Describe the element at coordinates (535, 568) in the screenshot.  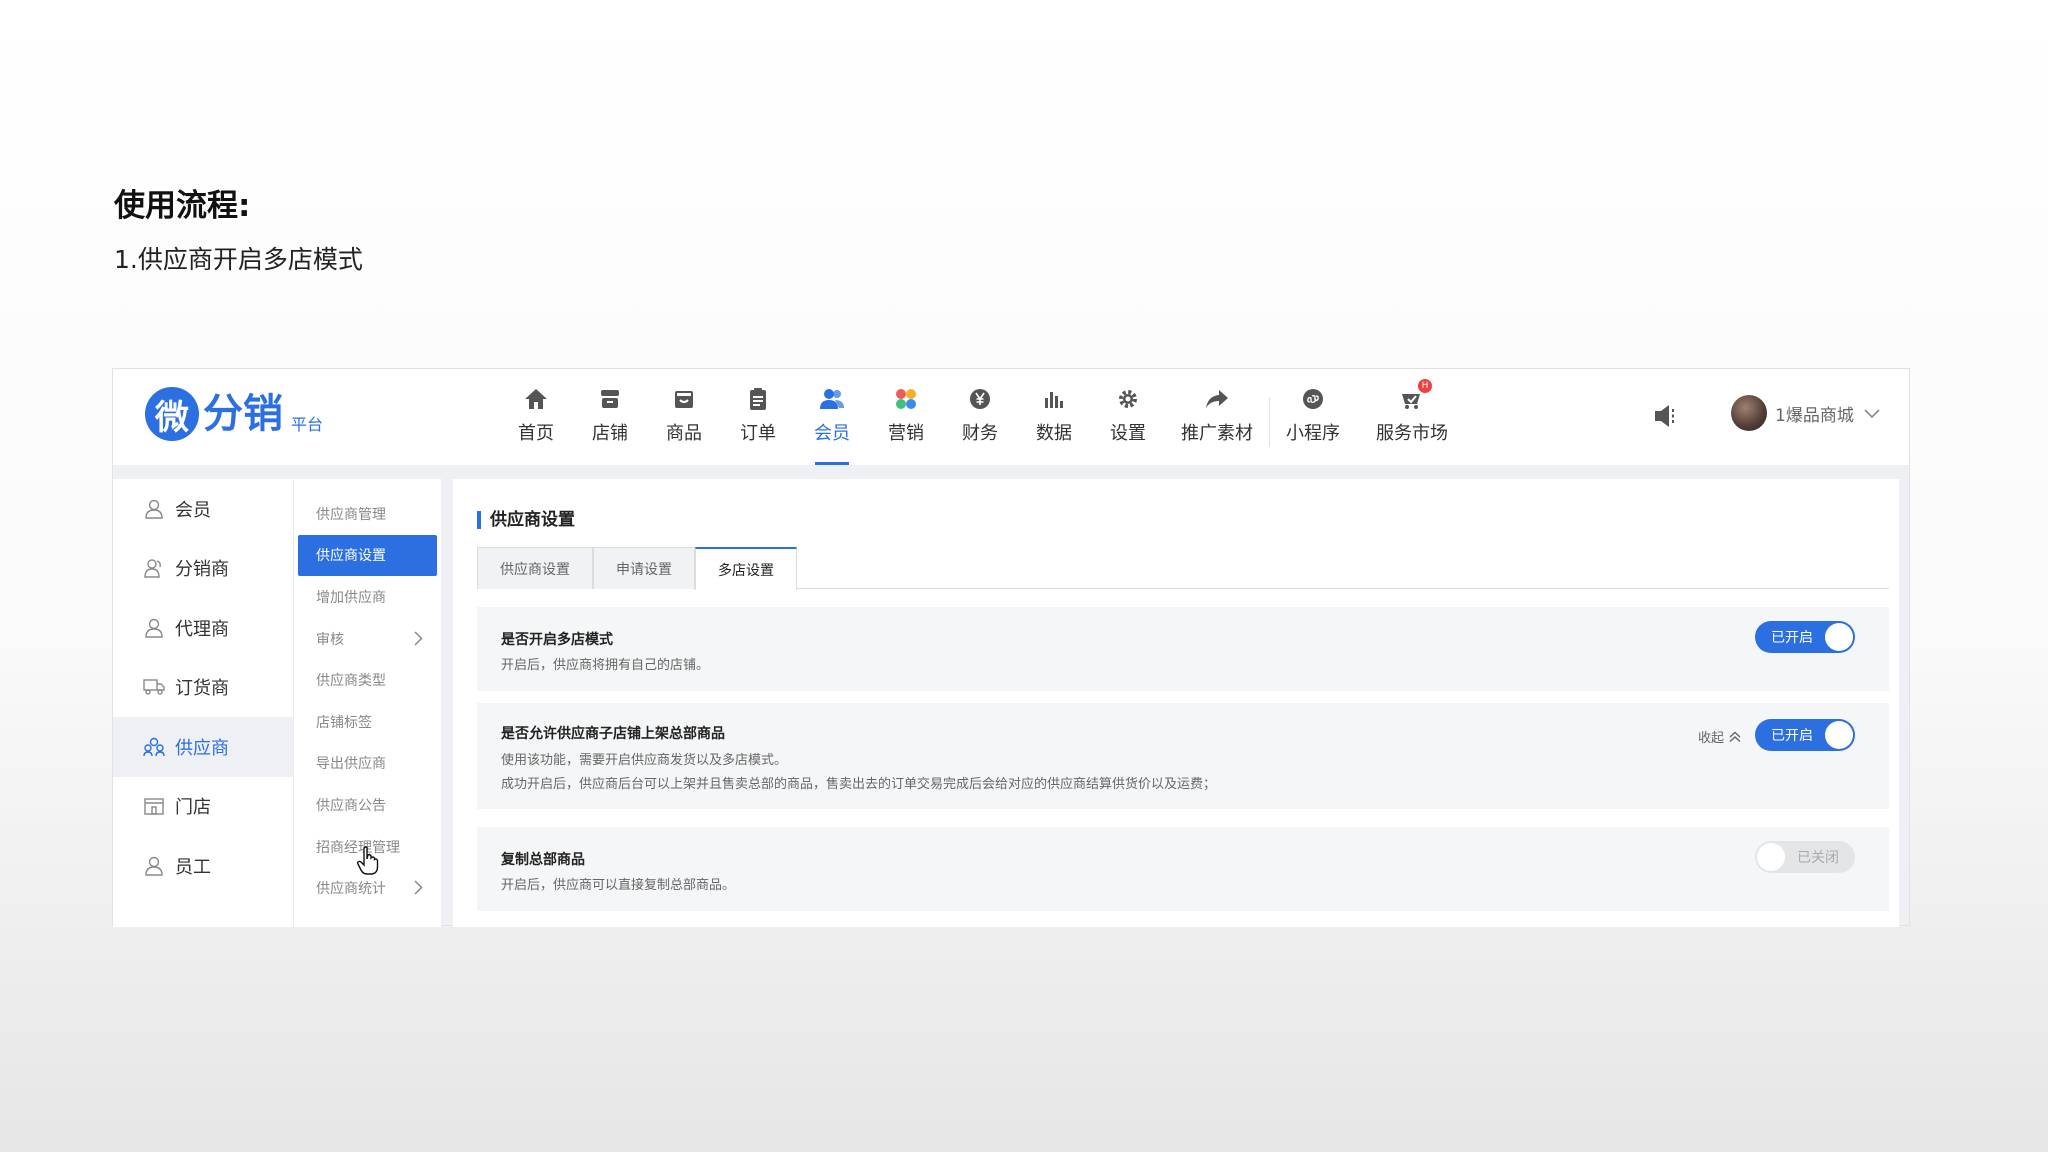
I see `tab-supplier-settings: 供应商设置` at that location.